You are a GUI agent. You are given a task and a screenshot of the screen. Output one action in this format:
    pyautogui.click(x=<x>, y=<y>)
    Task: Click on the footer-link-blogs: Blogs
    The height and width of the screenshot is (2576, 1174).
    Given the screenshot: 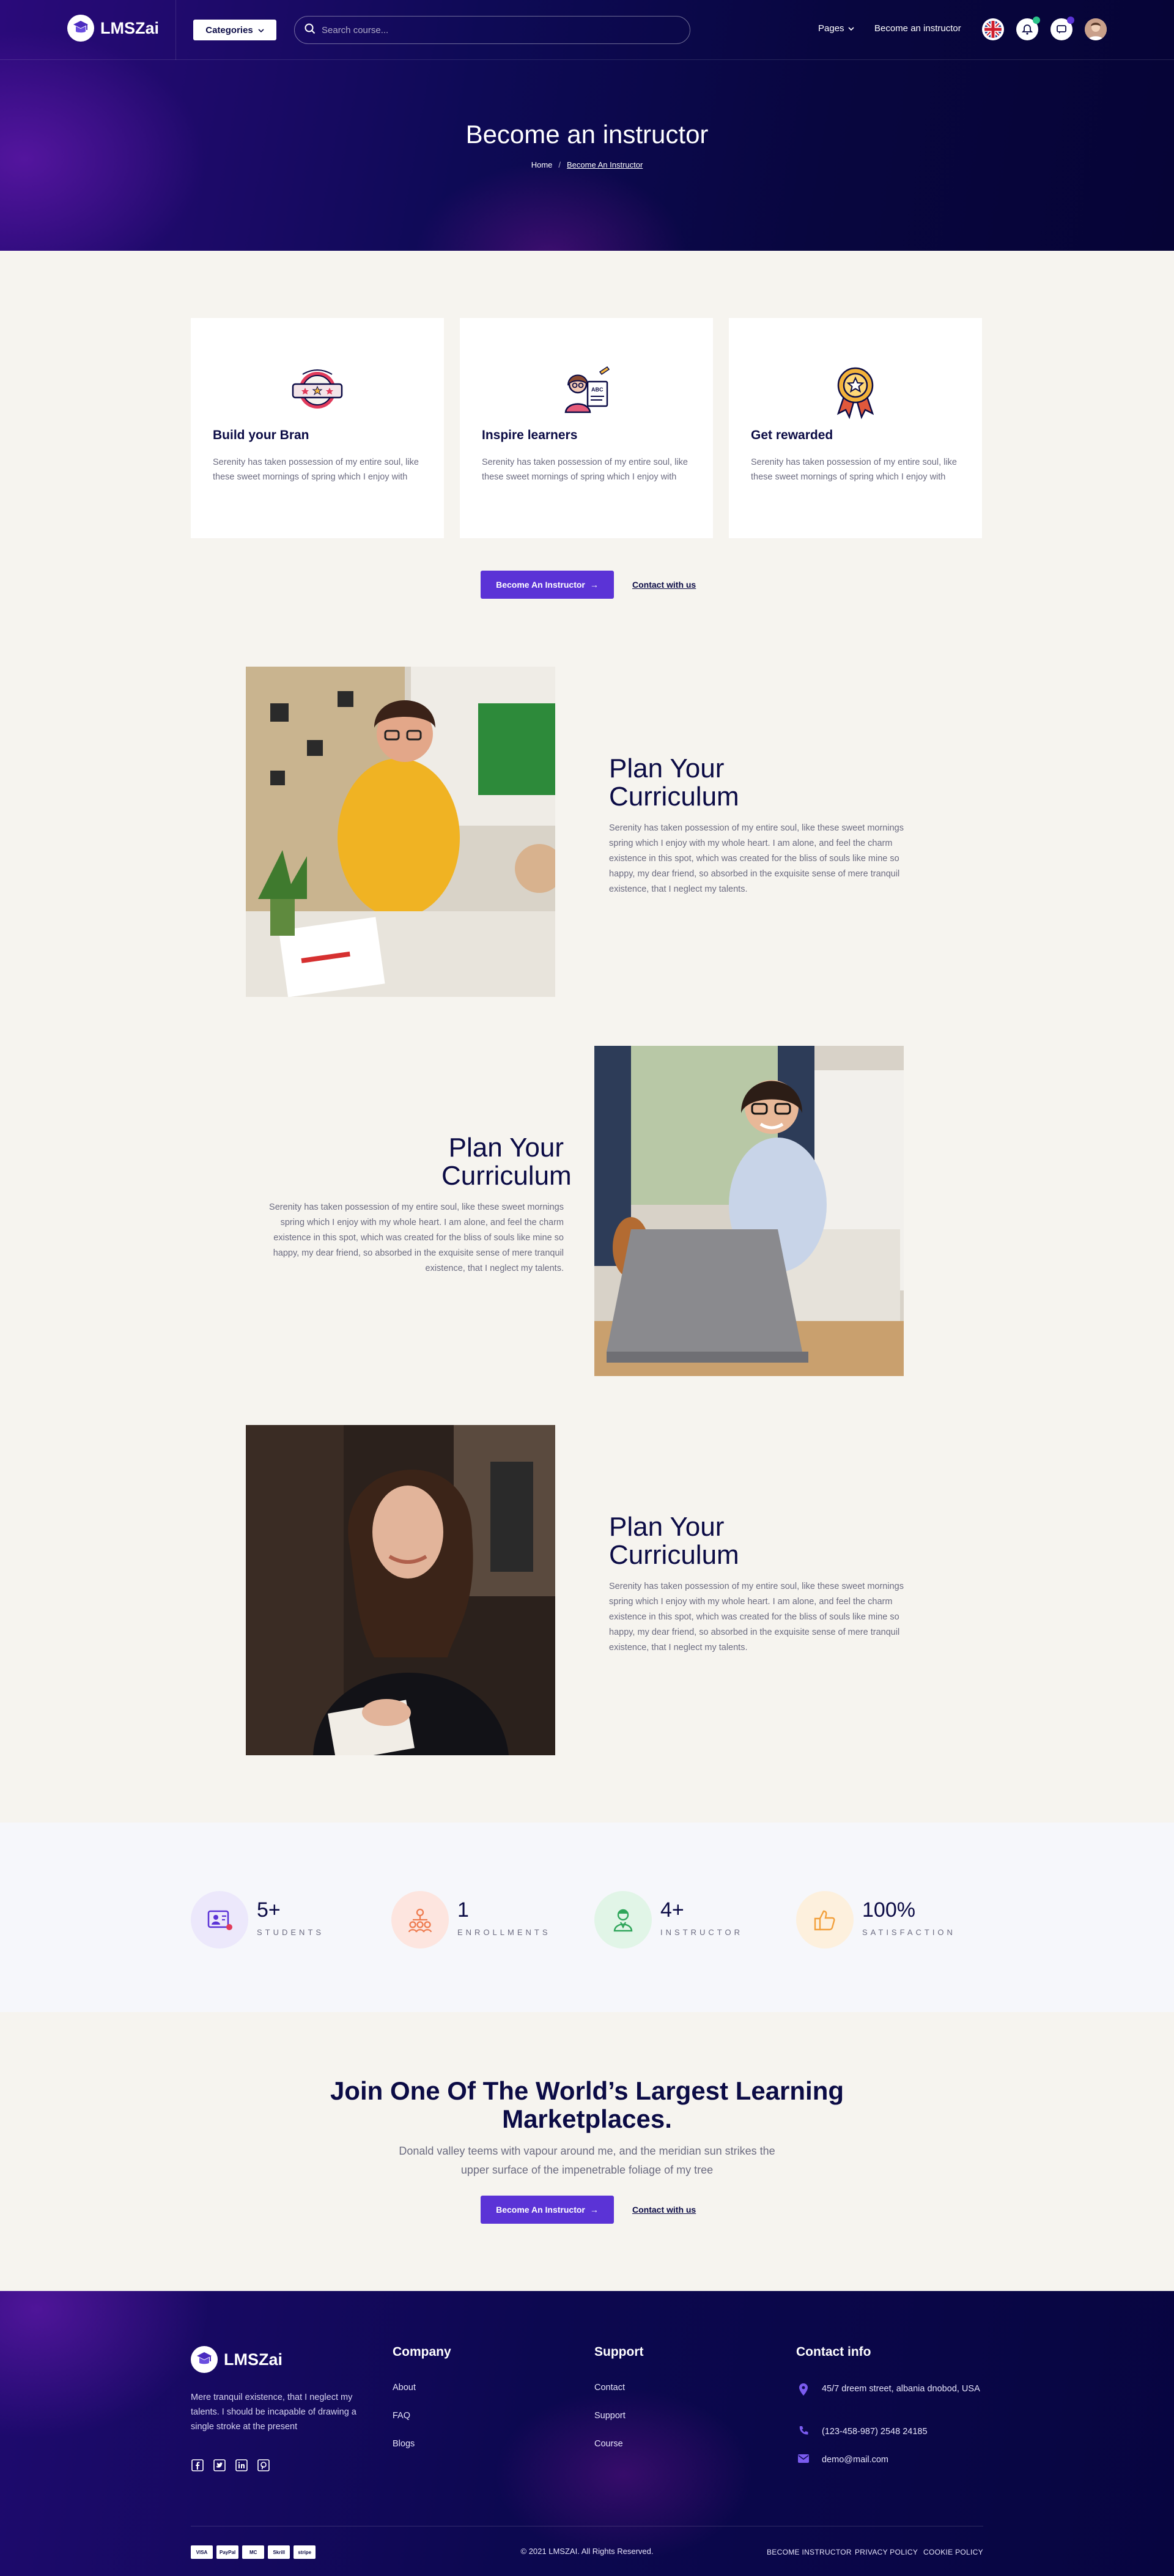 What is the action you would take?
    pyautogui.click(x=404, y=2444)
    